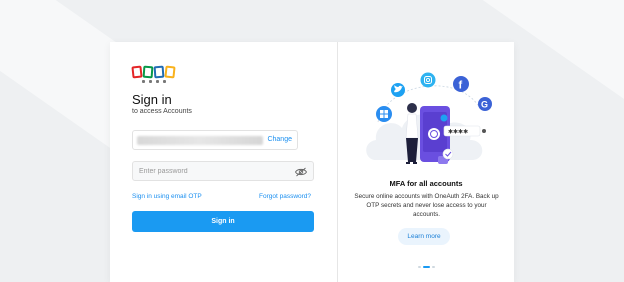 The height and width of the screenshot is (282, 624). I want to click on page-subtitle: to access Accounts, so click(162, 111).